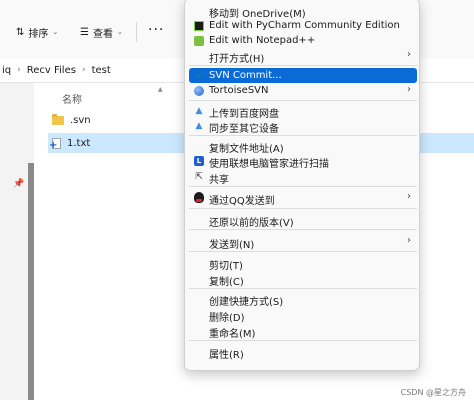  What do you see at coordinates (242, 201) in the screenshot?
I see `menu-item-label: 通过QQ发送到` at bounding box center [242, 201].